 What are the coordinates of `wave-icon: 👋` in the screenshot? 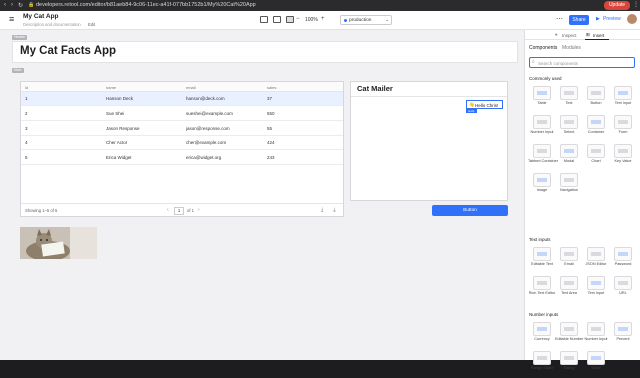 It's located at (472, 104).